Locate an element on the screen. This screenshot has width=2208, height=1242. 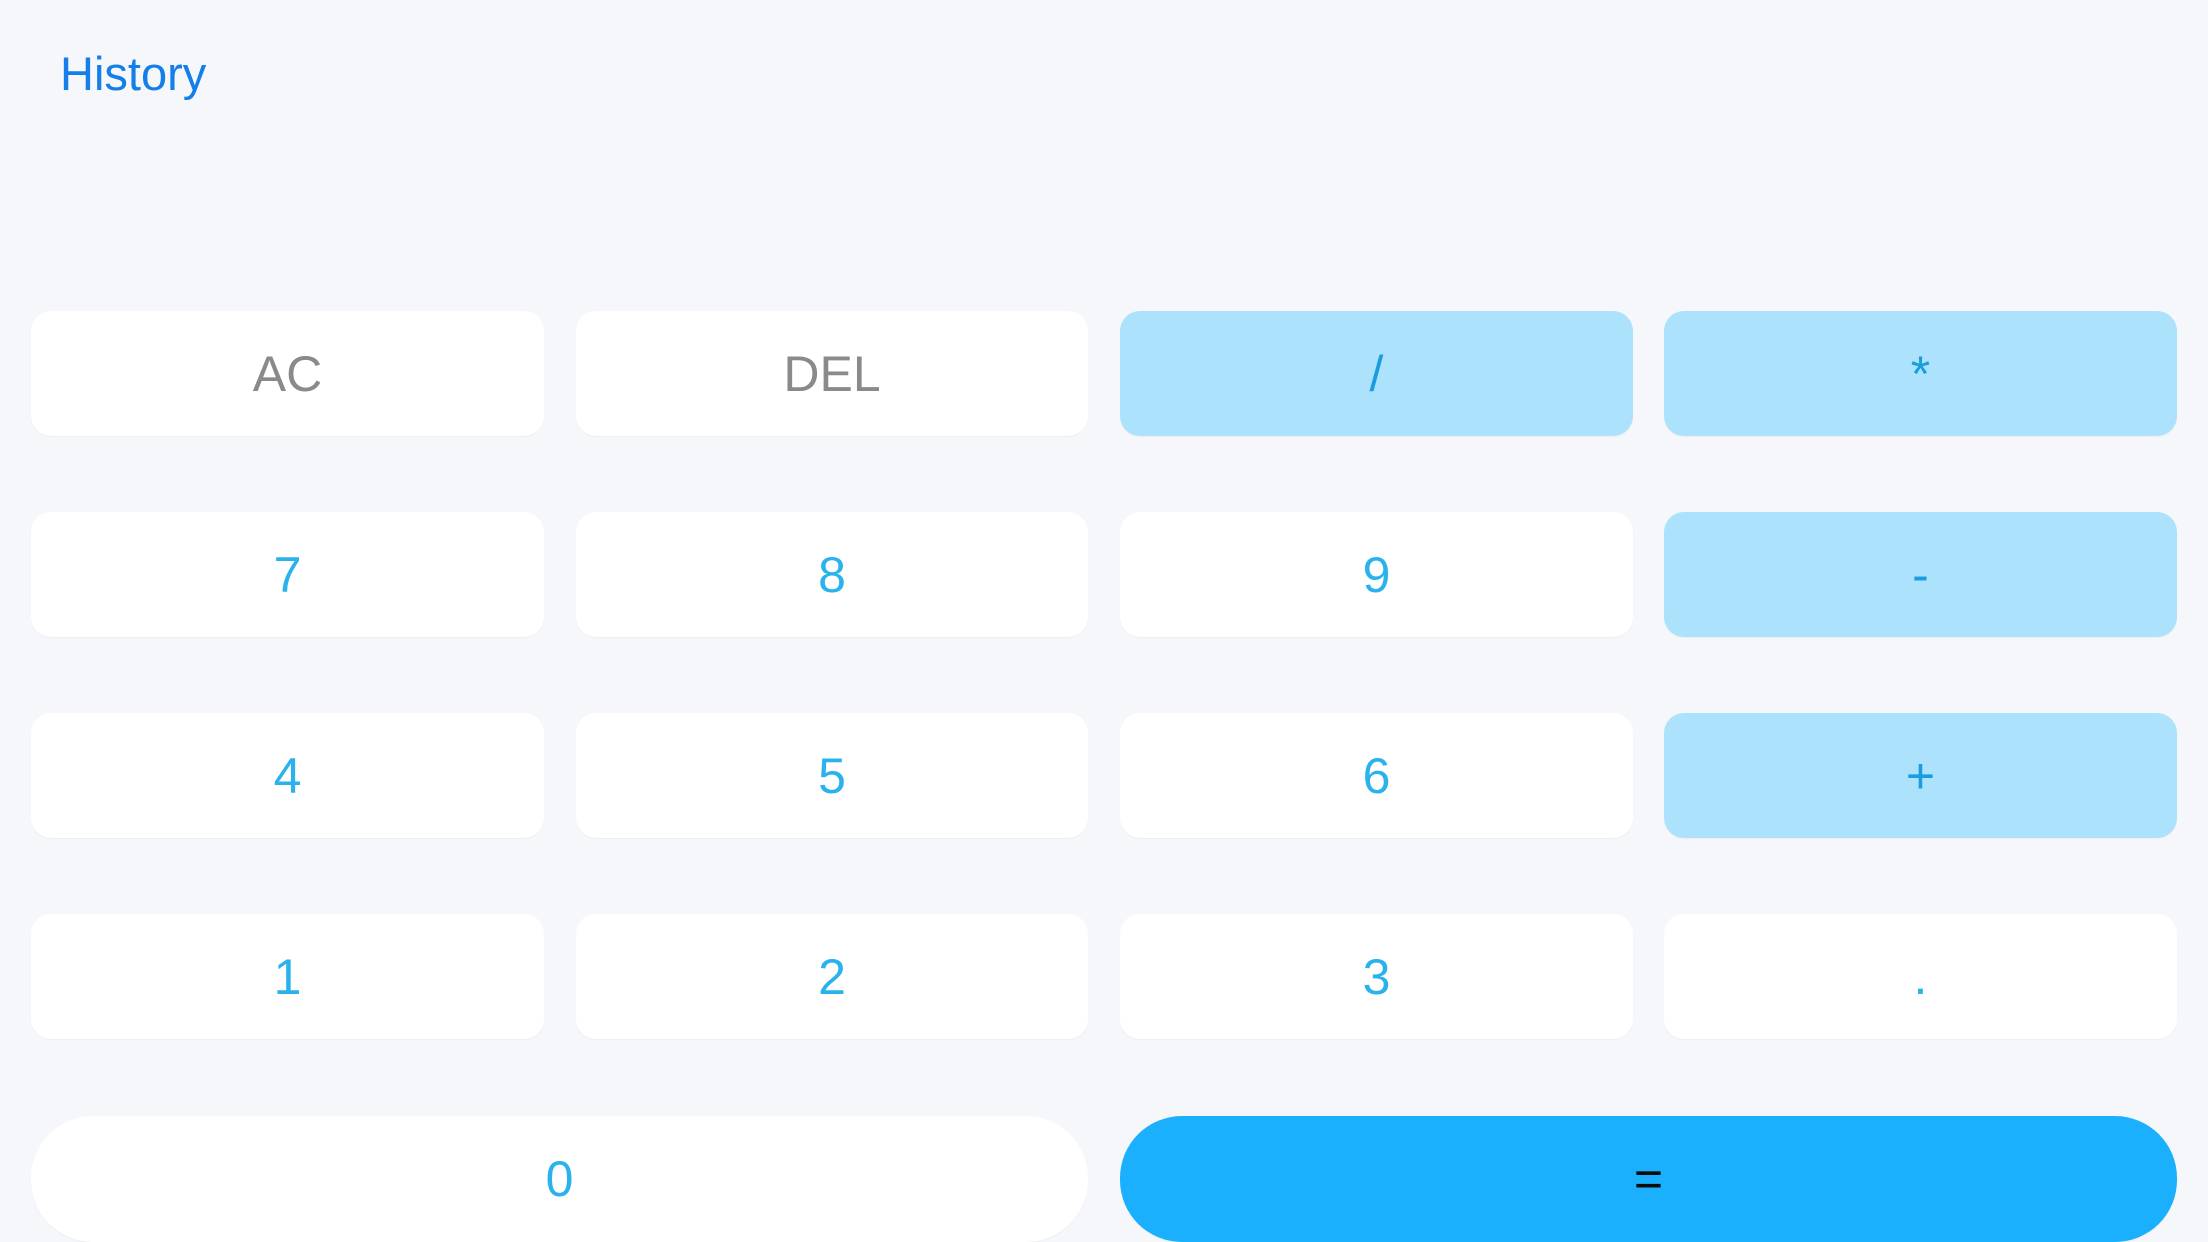
delete-button: DEL is located at coordinates (832, 373).